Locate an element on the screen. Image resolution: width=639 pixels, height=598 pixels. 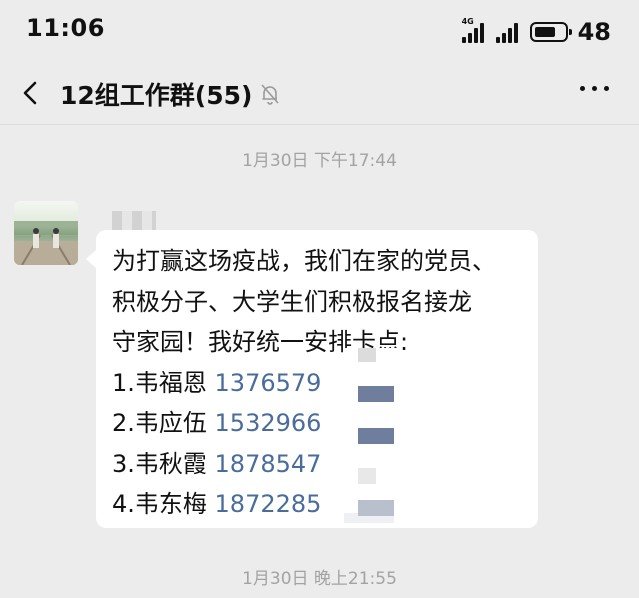
phone-number-link: 1878547 is located at coordinates (268, 464).